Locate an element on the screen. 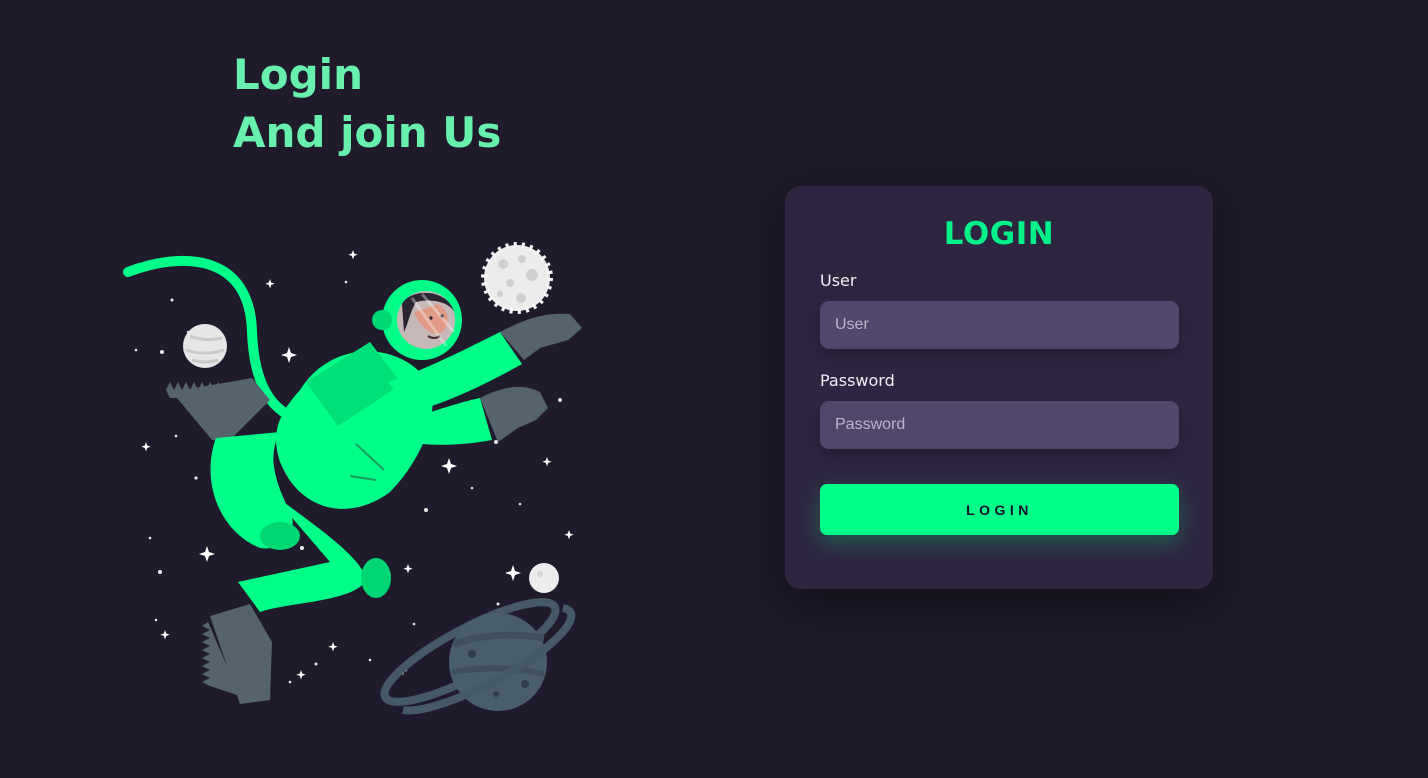 The height and width of the screenshot is (778, 1428). hero-line-join: And join Us is located at coordinates (367, 132).